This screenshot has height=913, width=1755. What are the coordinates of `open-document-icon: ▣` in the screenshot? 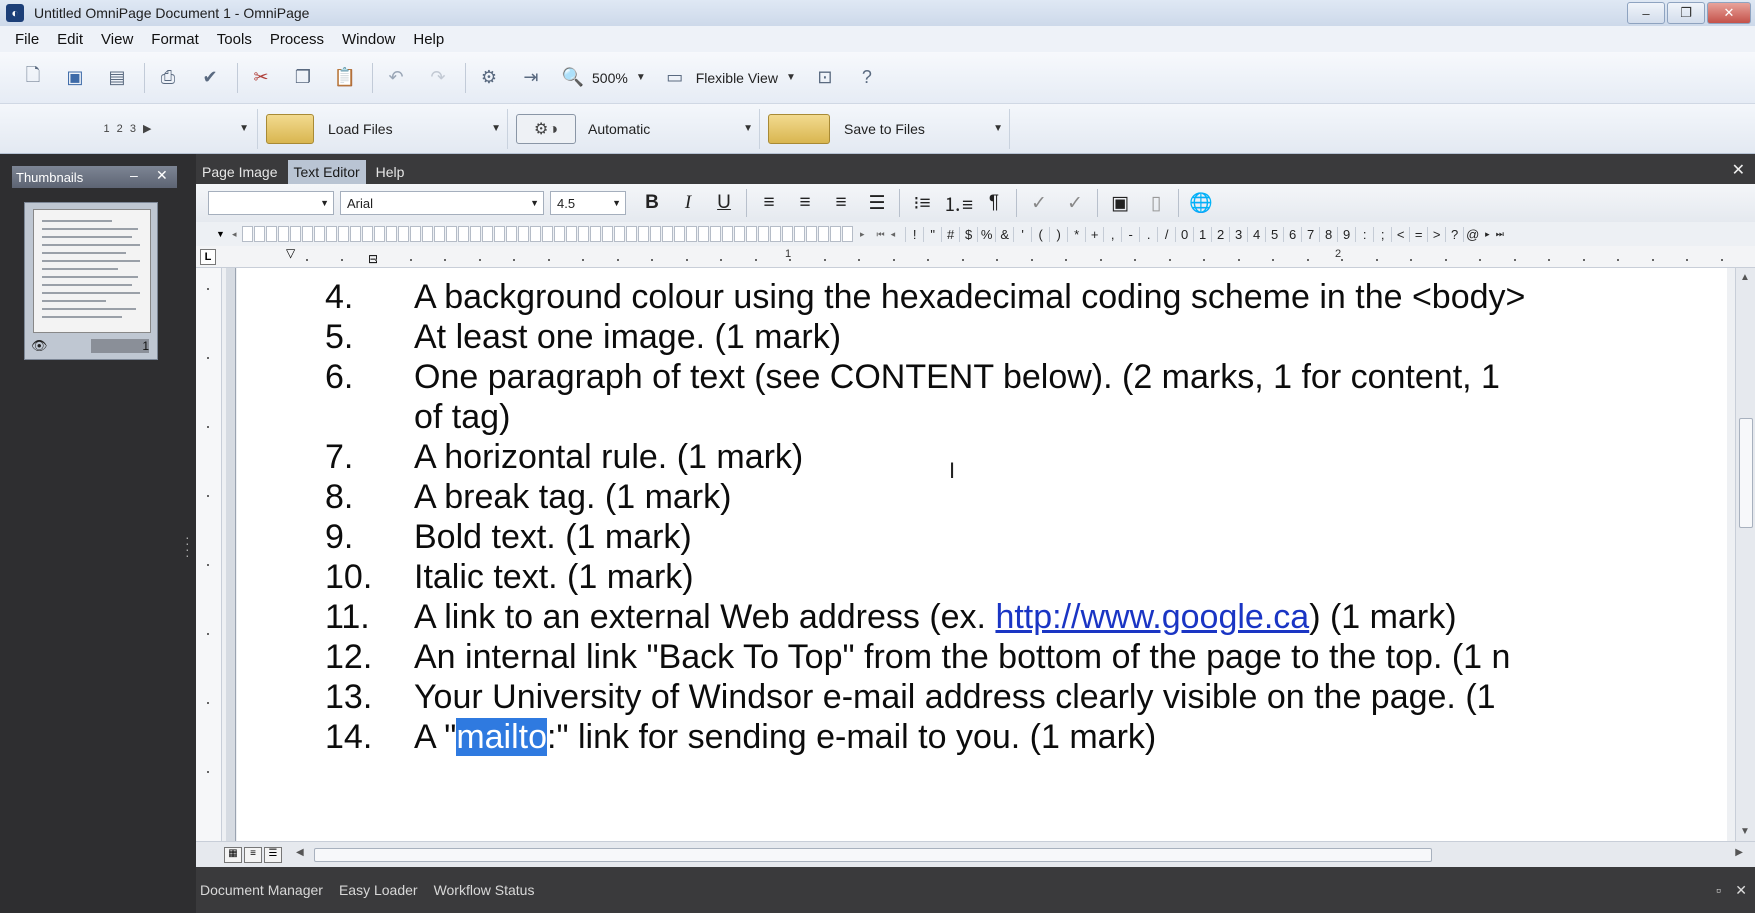 It's located at (75, 78).